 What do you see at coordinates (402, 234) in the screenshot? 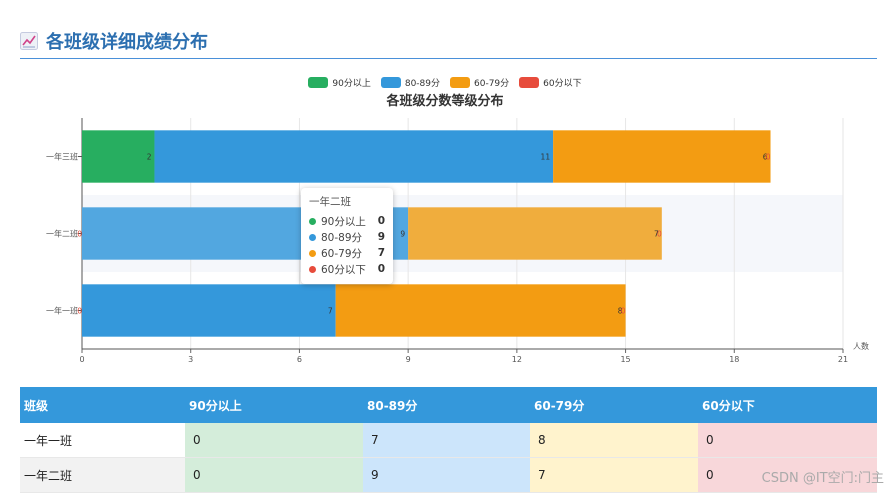
I see `bar-data-label: 9` at bounding box center [402, 234].